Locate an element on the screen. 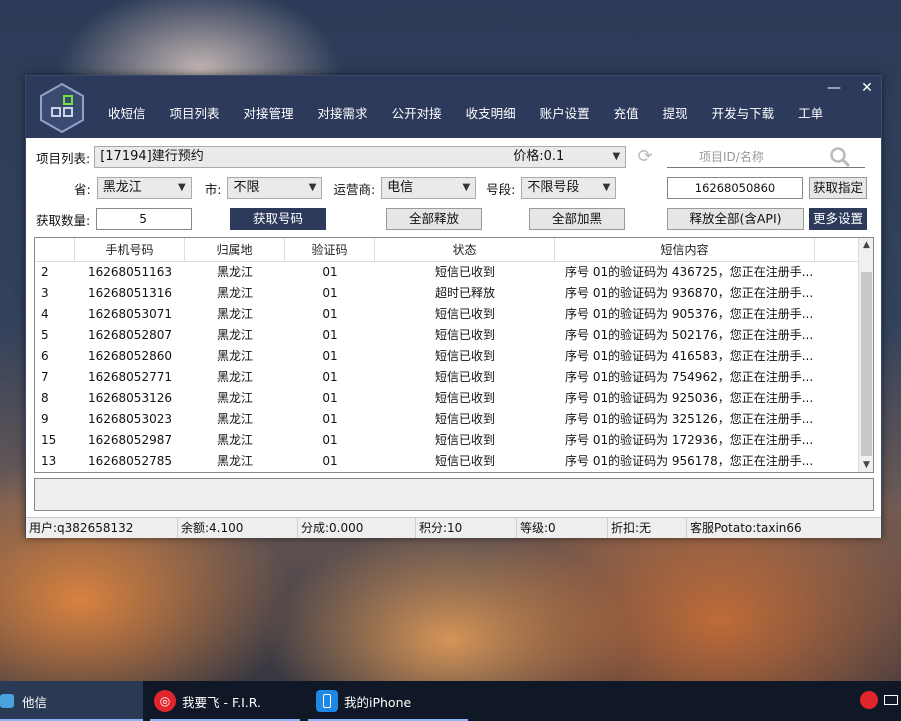 The height and width of the screenshot is (721, 901). taskbar: 他信 ◎ 我要飞 - F.I.R. 我的iPhone is located at coordinates (450, 701).